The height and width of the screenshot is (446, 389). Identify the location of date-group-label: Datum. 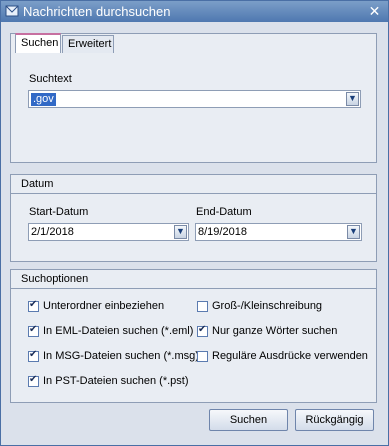
(37, 184).